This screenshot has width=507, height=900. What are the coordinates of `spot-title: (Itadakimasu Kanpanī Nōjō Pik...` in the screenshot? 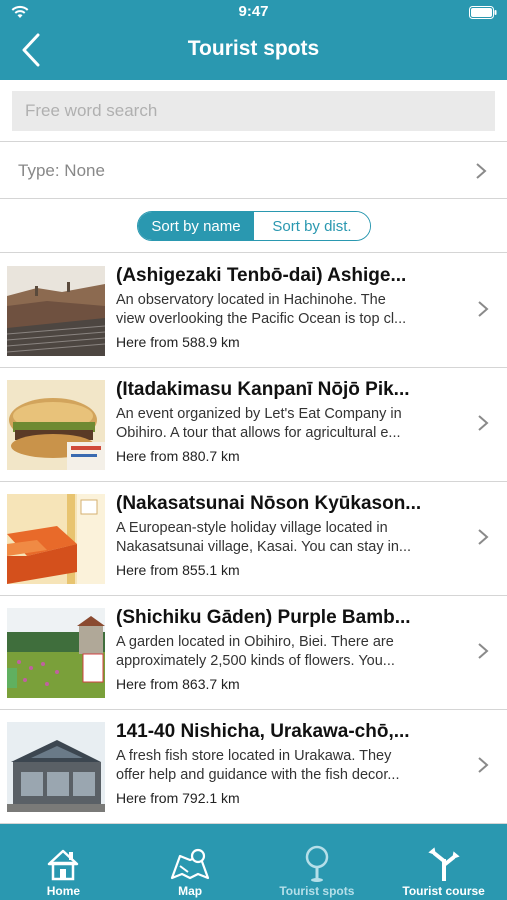 It's located at (263, 389).